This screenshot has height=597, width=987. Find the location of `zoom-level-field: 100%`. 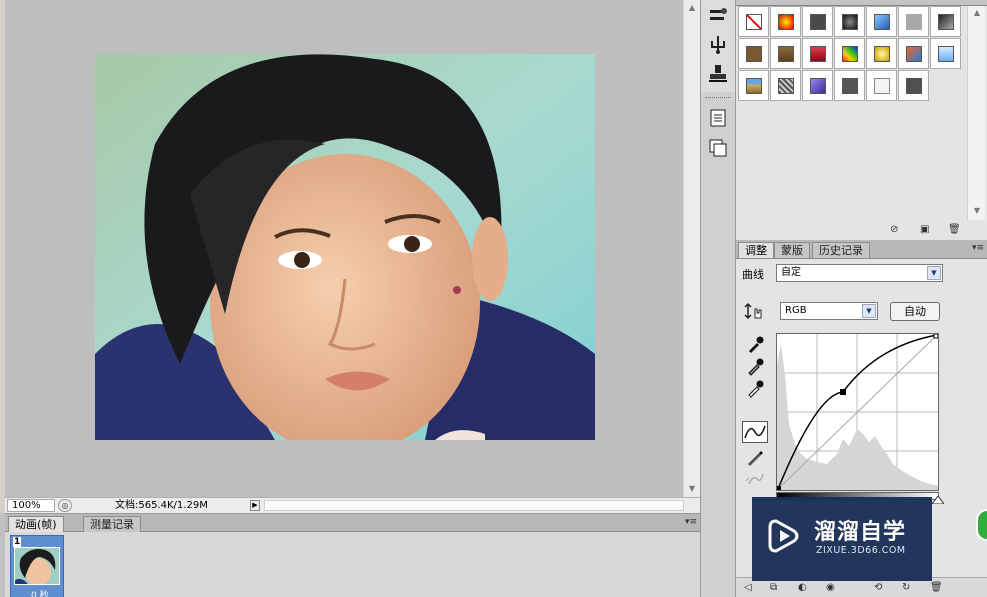

zoom-level-field: 100% is located at coordinates (31, 505).